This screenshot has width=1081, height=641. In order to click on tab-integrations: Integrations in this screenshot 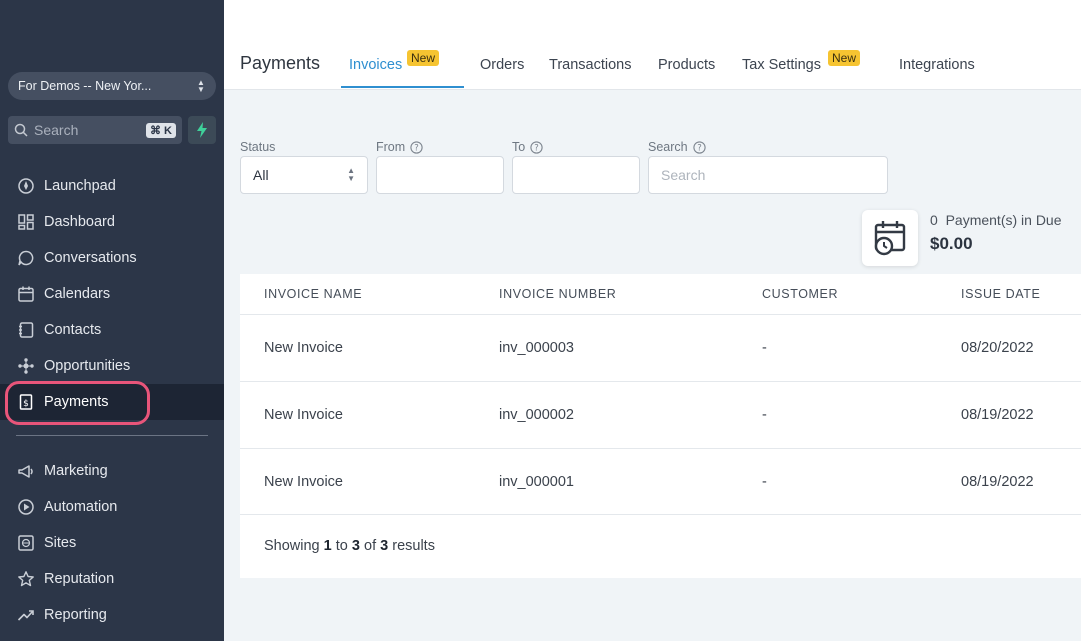, I will do `click(937, 65)`.